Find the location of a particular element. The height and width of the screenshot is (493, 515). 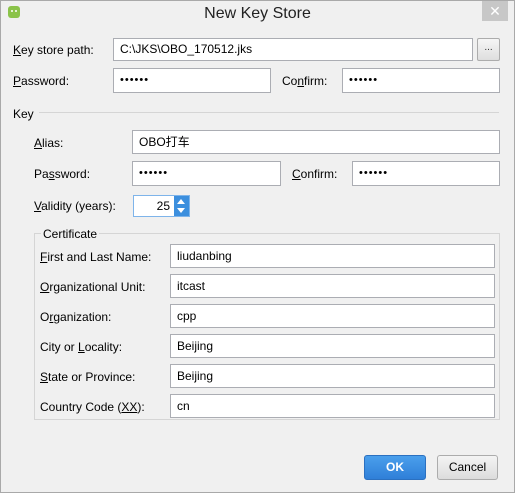

key-store-path-input: C:\JKS\OBO_170512.jks is located at coordinates (293, 49).